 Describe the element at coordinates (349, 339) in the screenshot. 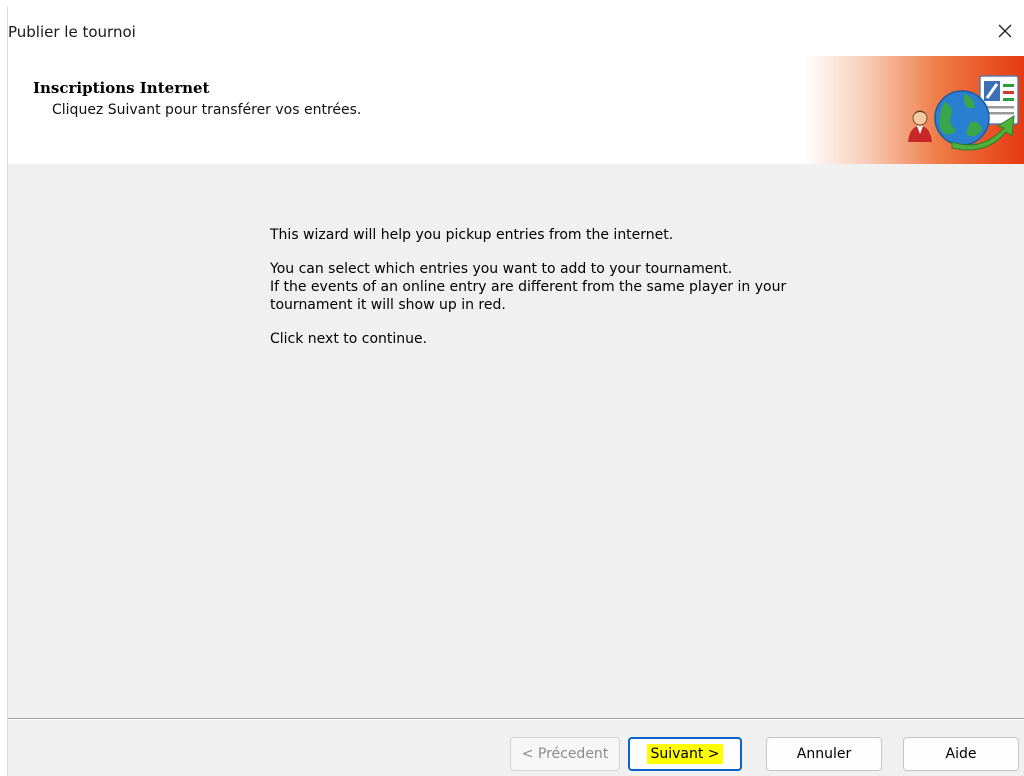

I see `continue-text: Click next to continue.` at that location.